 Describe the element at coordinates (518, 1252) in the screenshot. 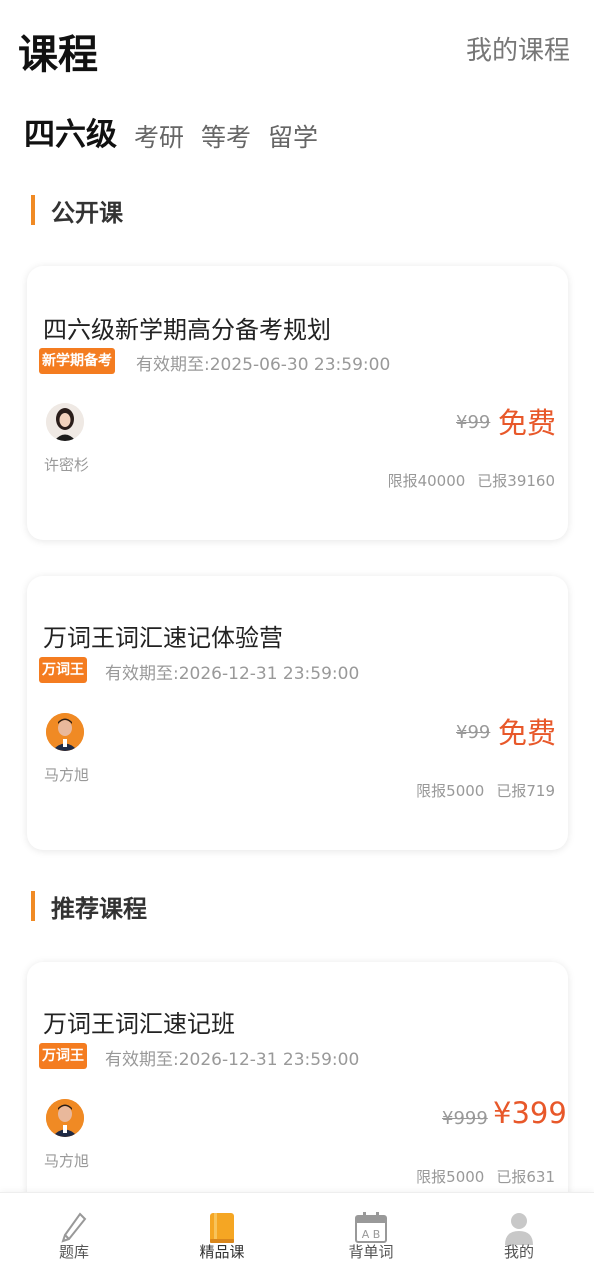

I see `nav-label: 我的` at that location.